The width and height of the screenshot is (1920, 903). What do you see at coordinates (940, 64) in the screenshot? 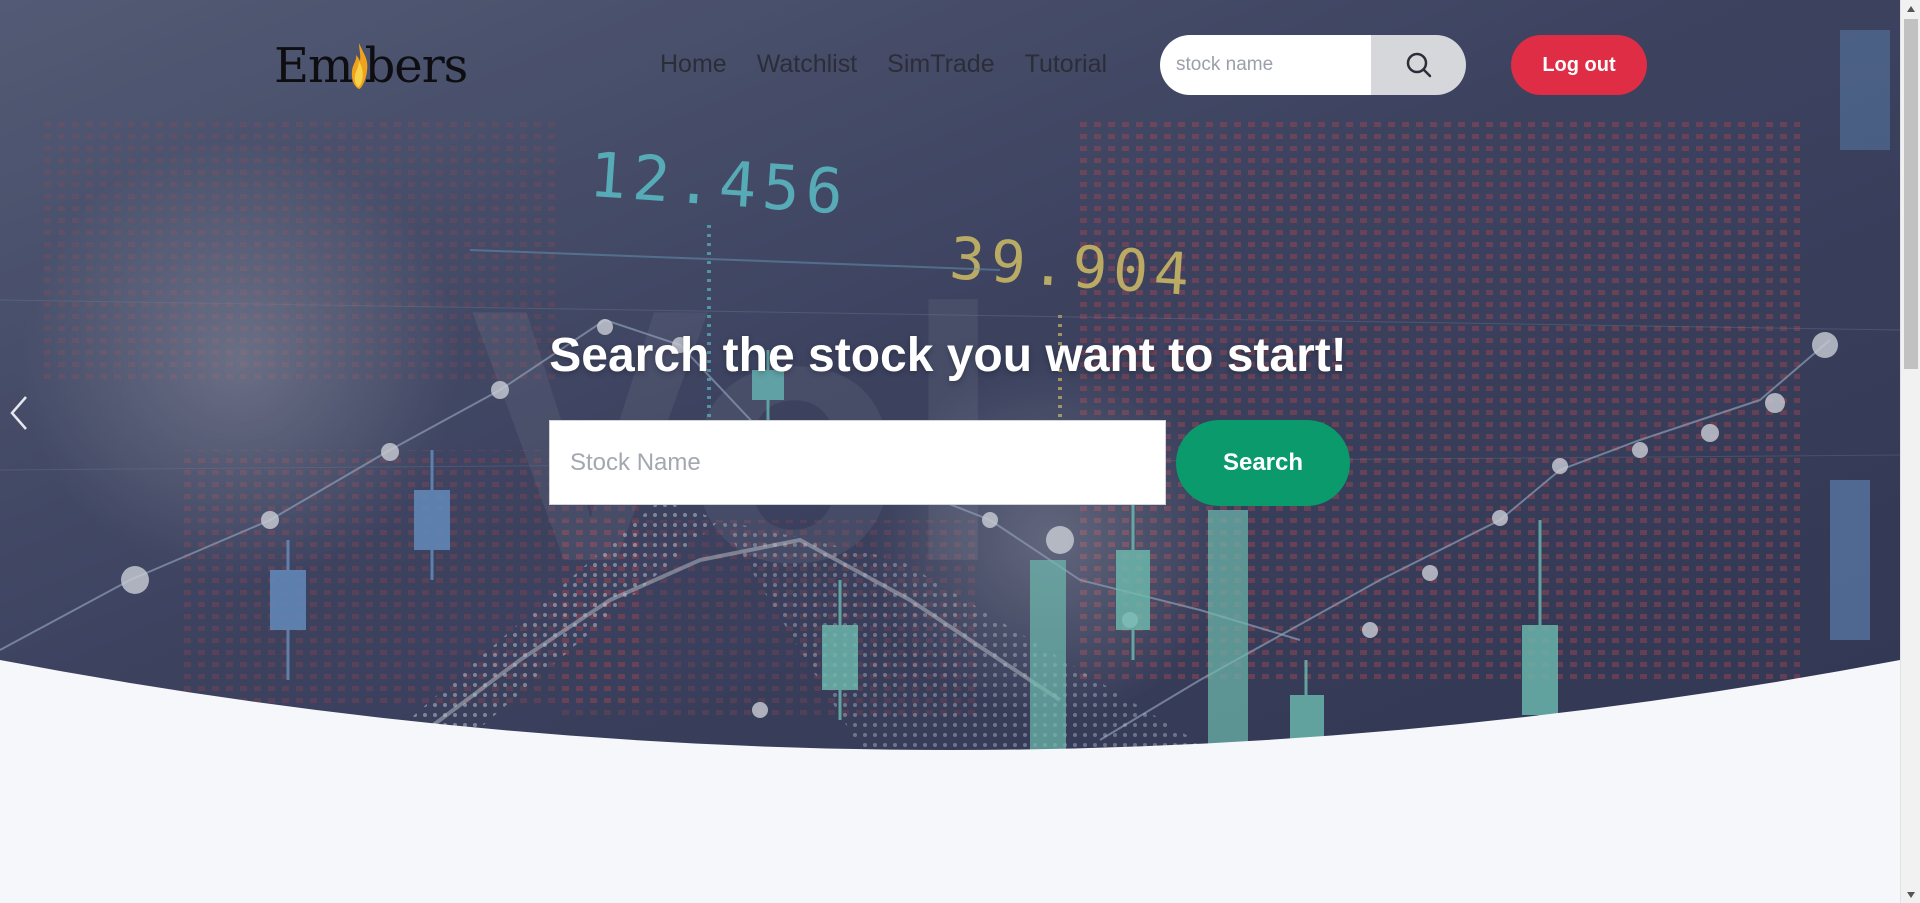
I see `nav-item-simtrade: SimTrade` at bounding box center [940, 64].